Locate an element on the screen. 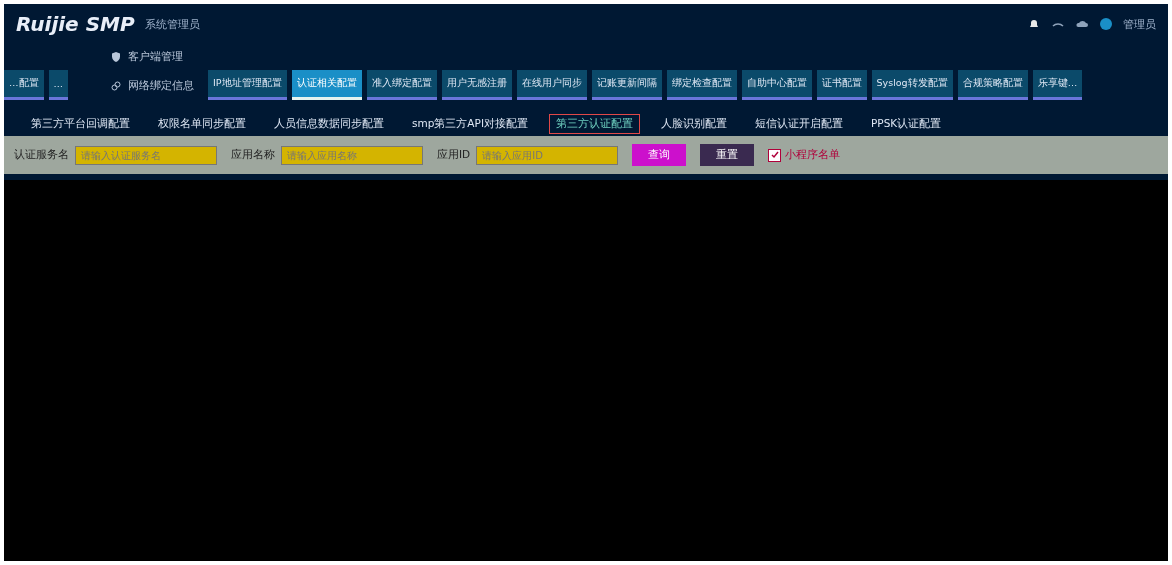  tab: 用户无感注册 is located at coordinates (476, 85).